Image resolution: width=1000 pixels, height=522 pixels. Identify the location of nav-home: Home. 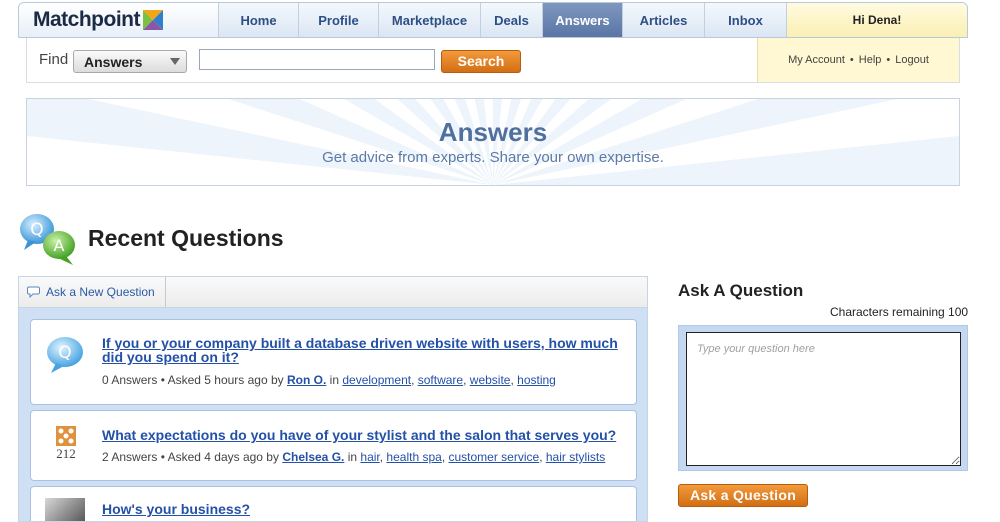
(259, 20).